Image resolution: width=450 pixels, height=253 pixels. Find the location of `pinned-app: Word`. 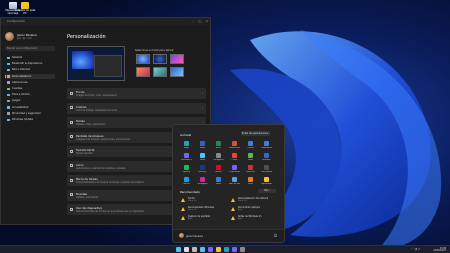

pinned-app: Word is located at coordinates (202, 145).